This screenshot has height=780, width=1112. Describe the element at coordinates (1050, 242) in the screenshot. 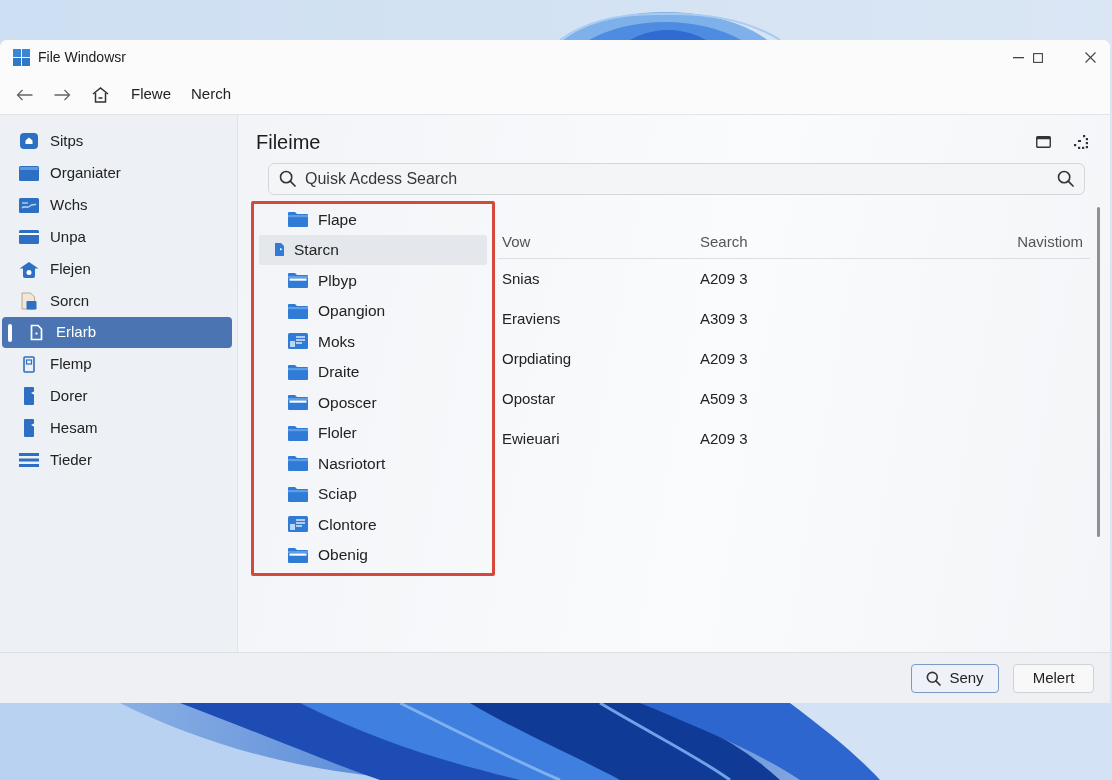

I see `column-header: Navistiom` at that location.